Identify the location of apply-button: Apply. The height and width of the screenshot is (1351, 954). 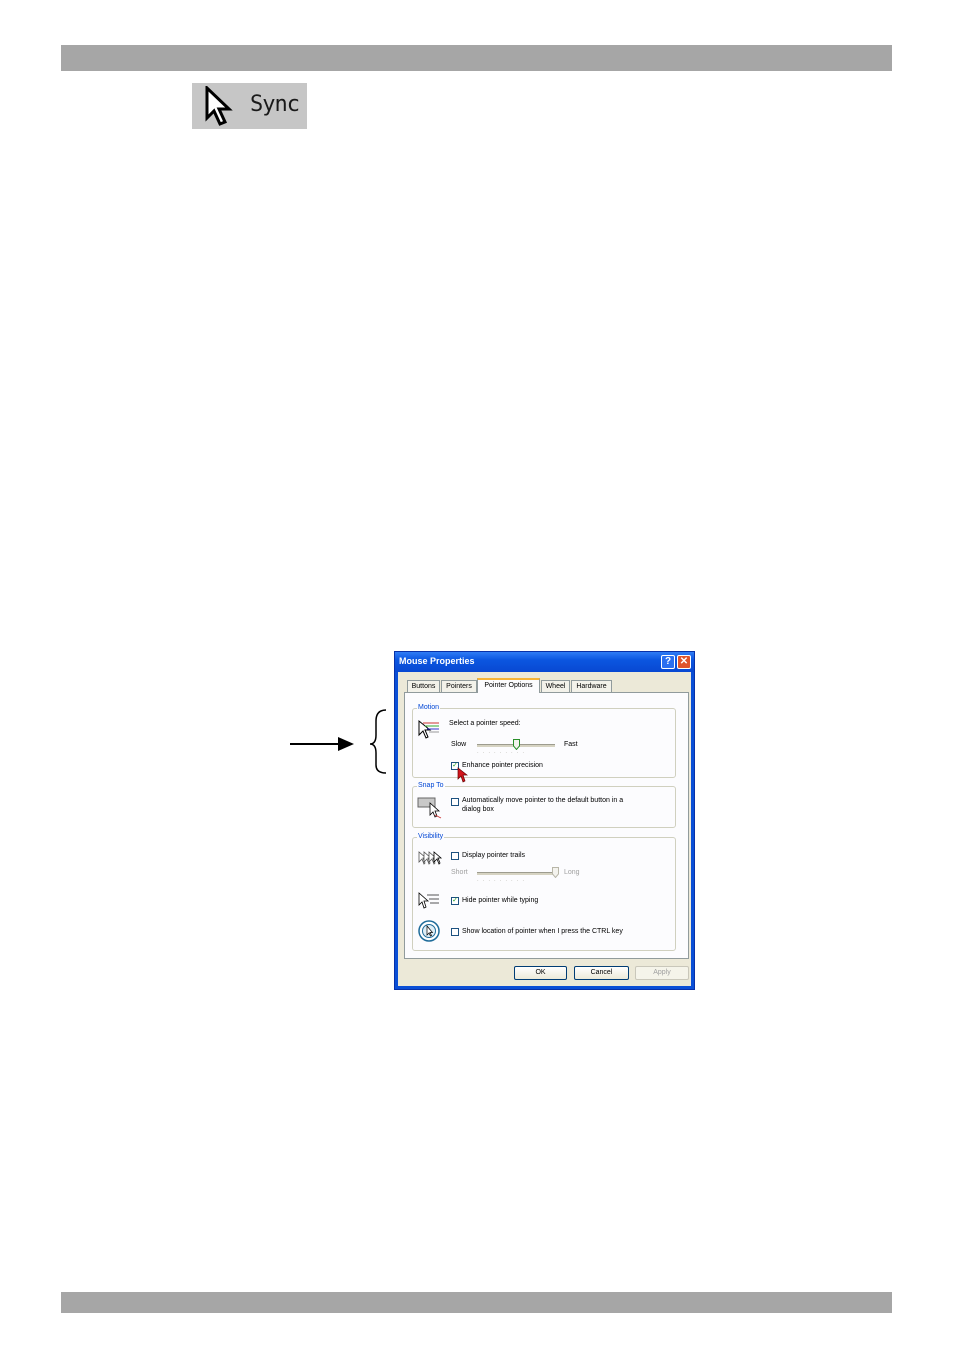
(662, 973).